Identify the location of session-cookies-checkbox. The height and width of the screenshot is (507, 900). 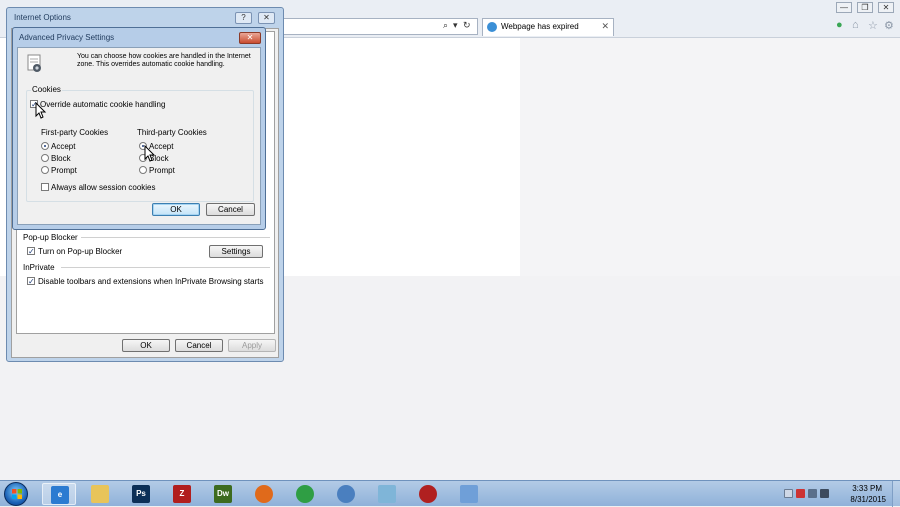
(45, 187).